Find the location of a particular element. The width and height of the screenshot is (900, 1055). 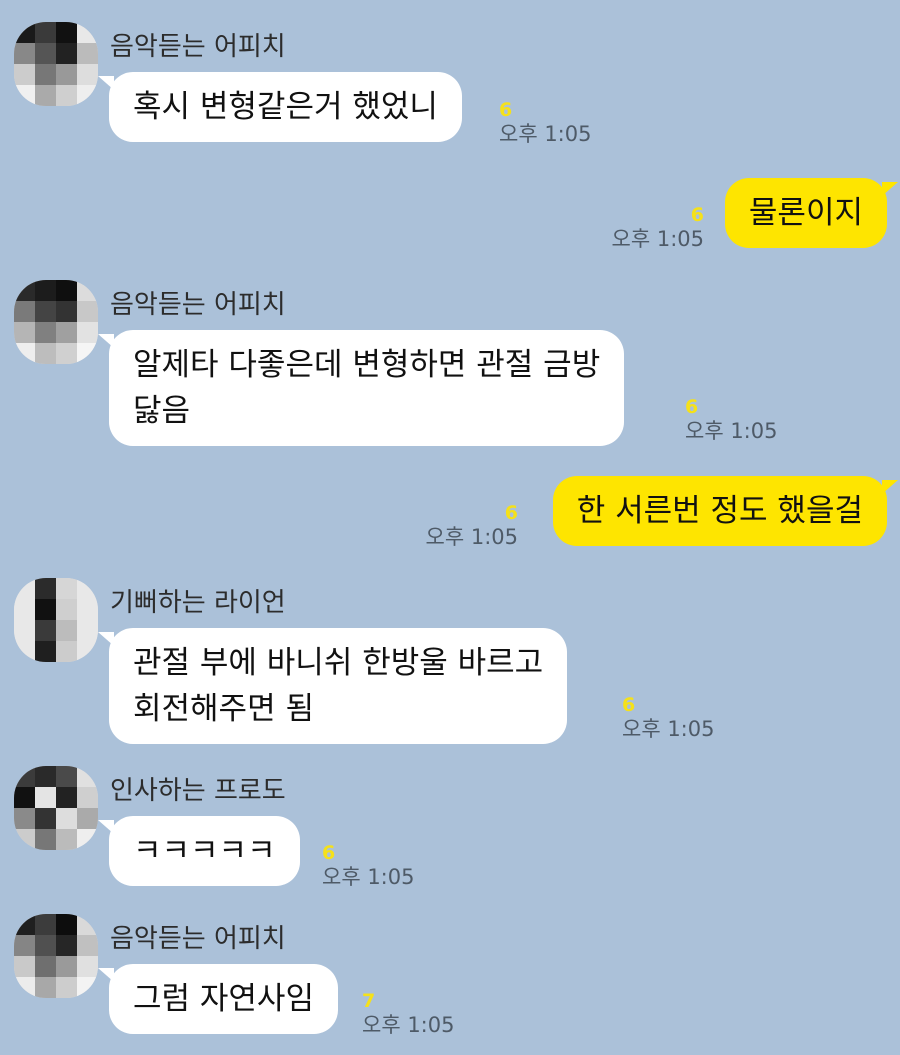

message-row-outgoing: 물론이지 6 오후 1:05 is located at coordinates (450, 220).